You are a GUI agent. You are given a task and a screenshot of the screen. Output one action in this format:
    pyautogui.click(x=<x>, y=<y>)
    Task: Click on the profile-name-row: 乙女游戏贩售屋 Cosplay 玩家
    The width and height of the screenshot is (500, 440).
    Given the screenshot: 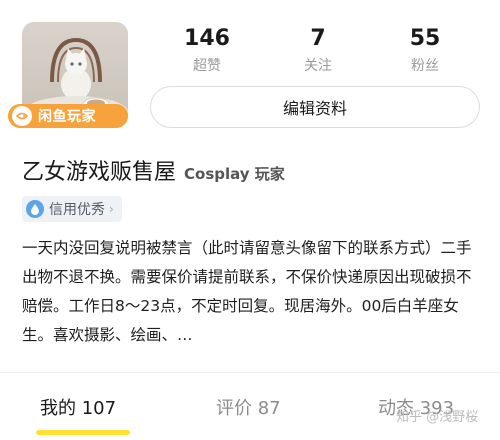 What is the action you would take?
    pyautogui.click(x=153, y=170)
    